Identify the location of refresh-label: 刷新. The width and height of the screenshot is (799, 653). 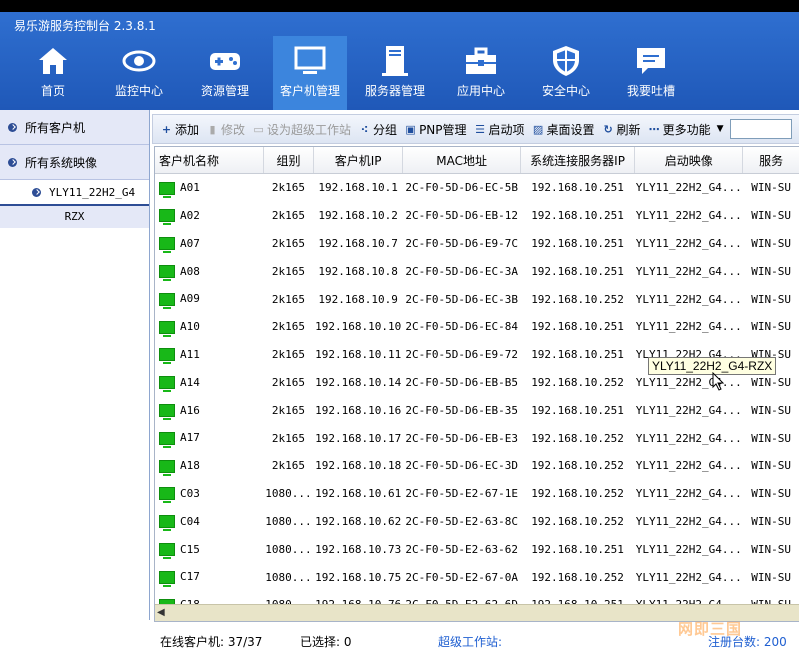
(628, 129).